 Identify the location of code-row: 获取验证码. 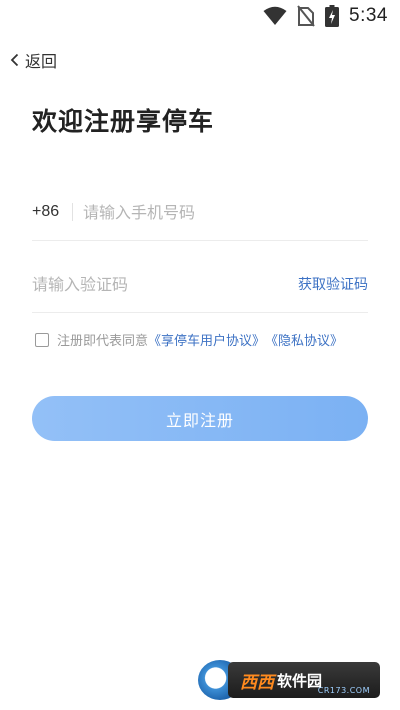
(200, 284).